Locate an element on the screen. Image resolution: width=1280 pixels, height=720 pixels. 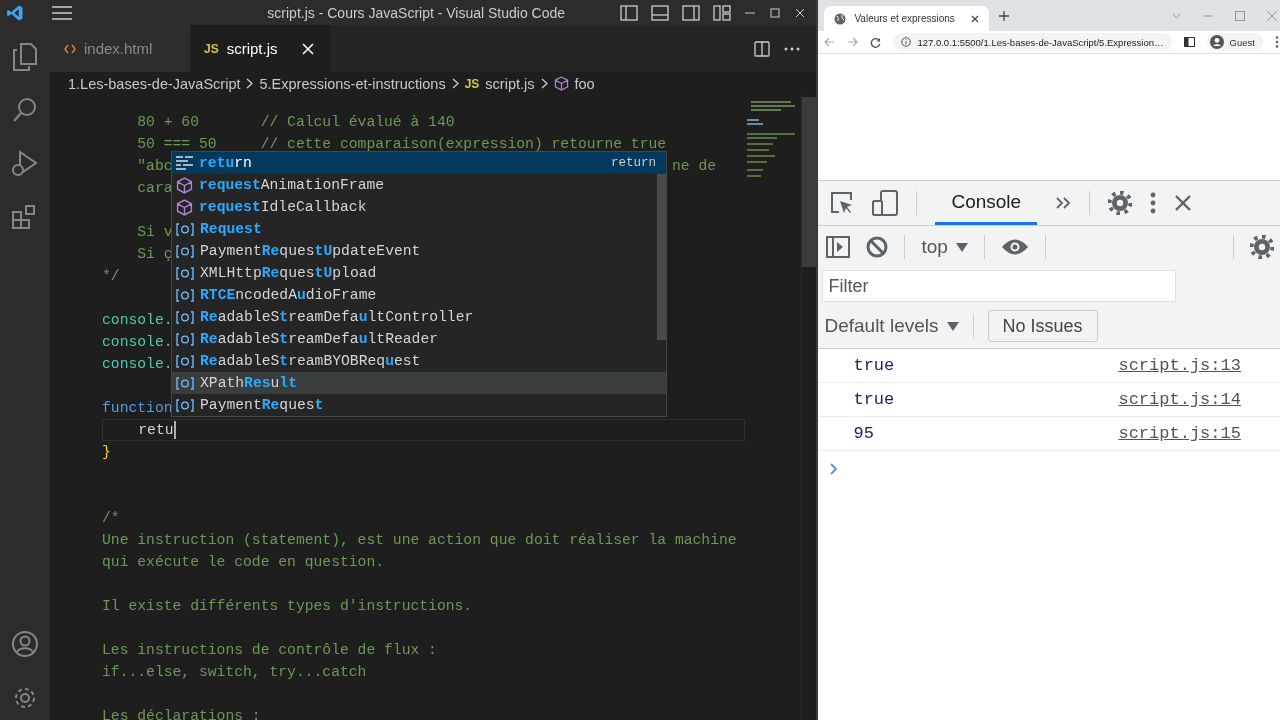
console-value: true is located at coordinates (874, 399).